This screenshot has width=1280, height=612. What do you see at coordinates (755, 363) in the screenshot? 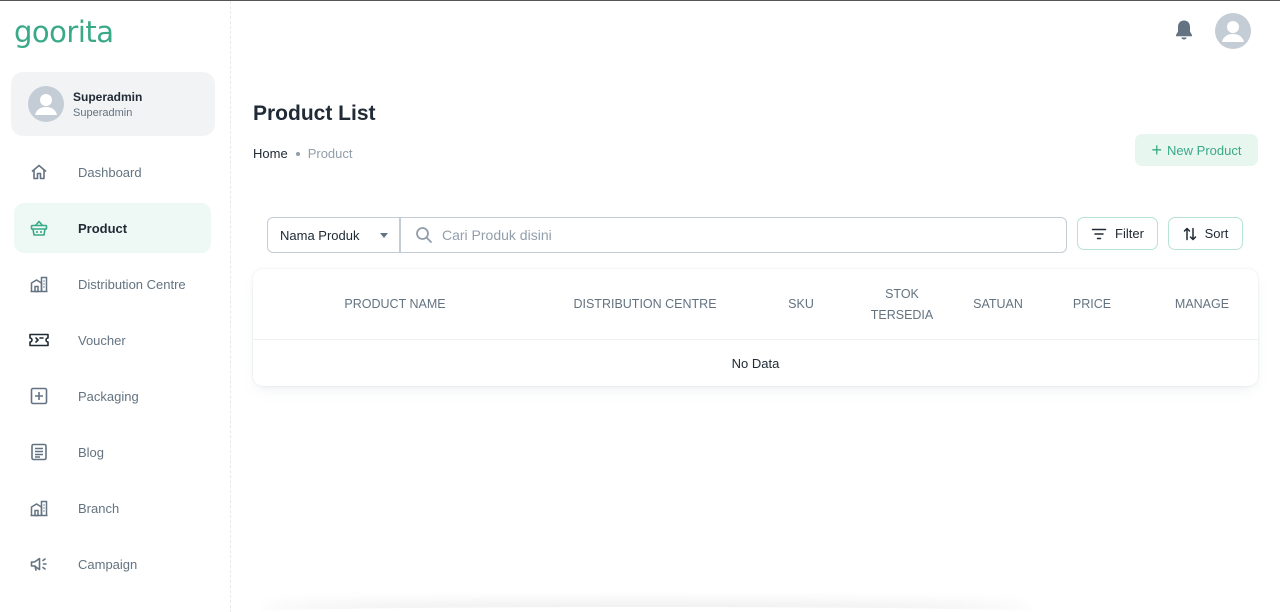
I see `empty-state: No Data` at bounding box center [755, 363].